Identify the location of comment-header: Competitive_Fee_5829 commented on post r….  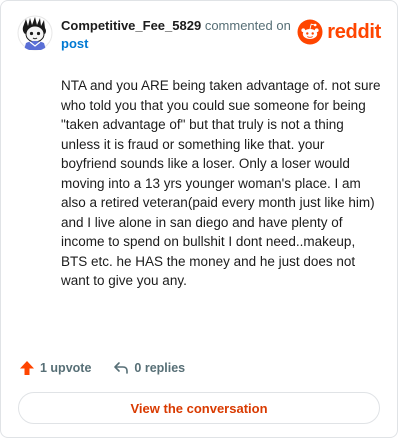
(200, 35).